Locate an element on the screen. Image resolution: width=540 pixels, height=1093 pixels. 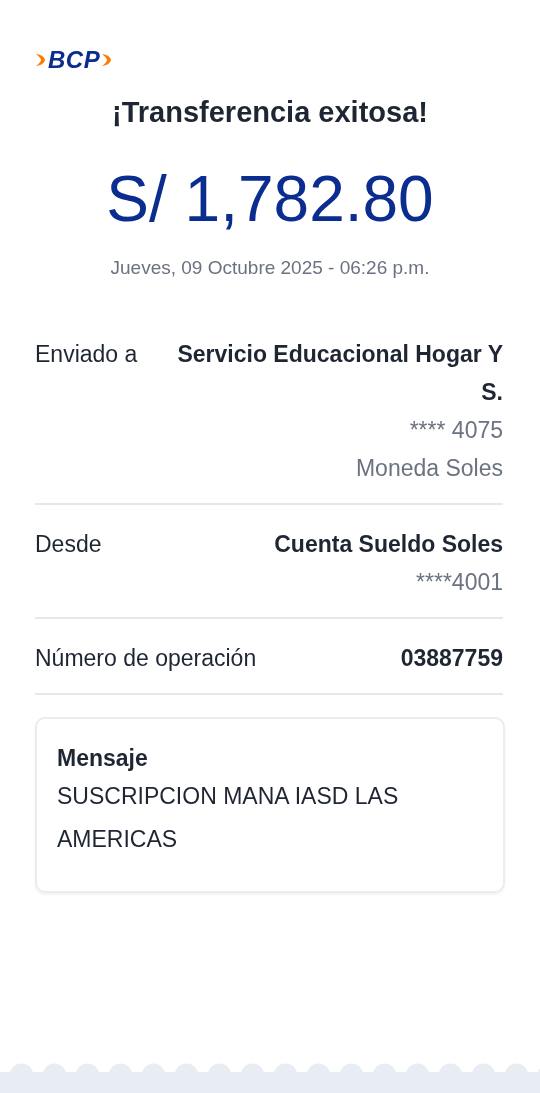
logo-text: BCP is located at coordinates (74, 60).